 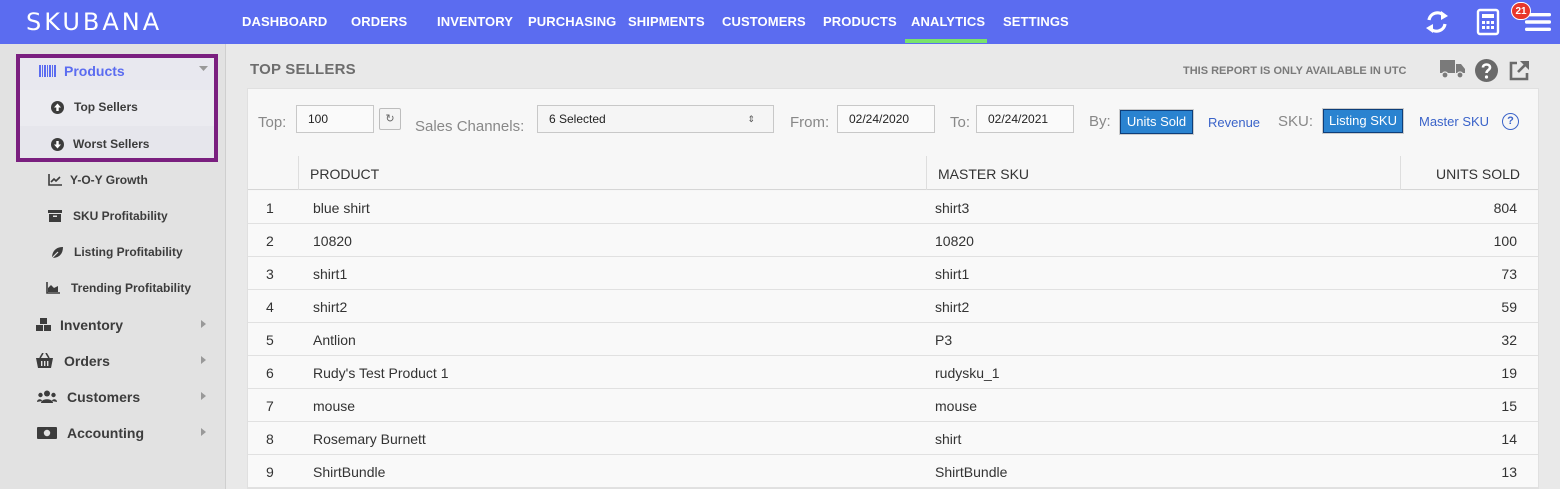 I want to click on to-date-input, so click(x=1025, y=119).